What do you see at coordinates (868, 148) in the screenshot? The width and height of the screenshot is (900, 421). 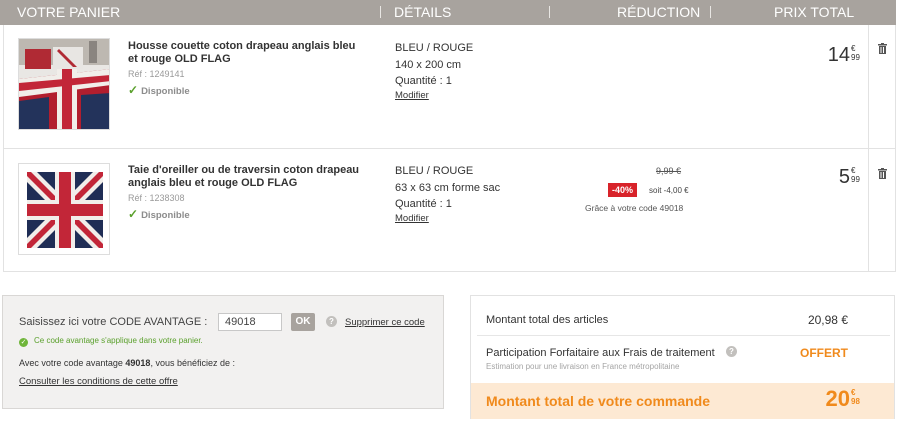 I see `delete-column-divider` at bounding box center [868, 148].